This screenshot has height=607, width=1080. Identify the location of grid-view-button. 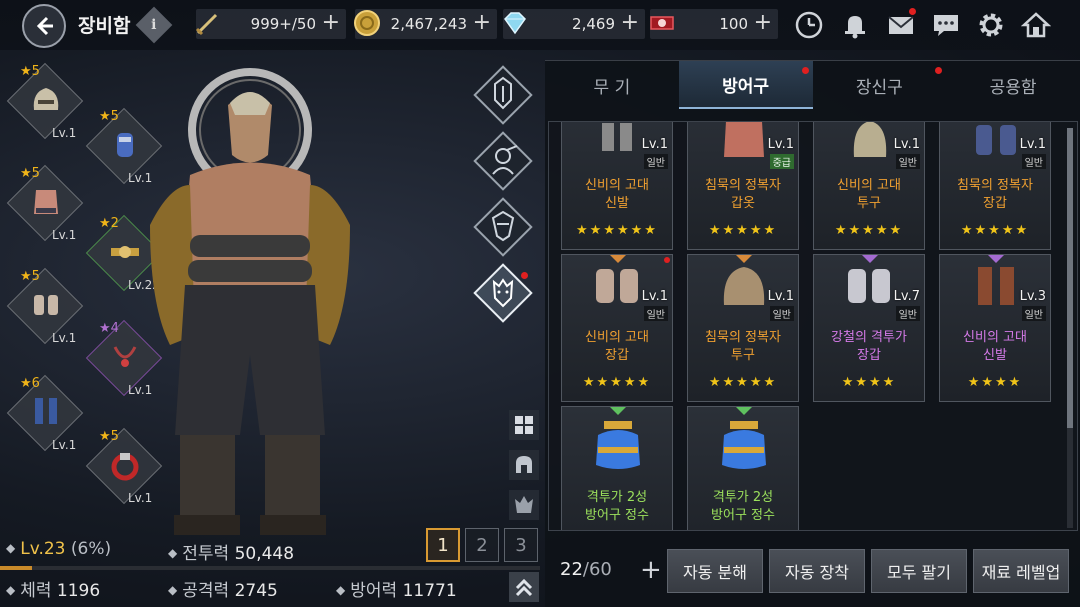
(524, 425).